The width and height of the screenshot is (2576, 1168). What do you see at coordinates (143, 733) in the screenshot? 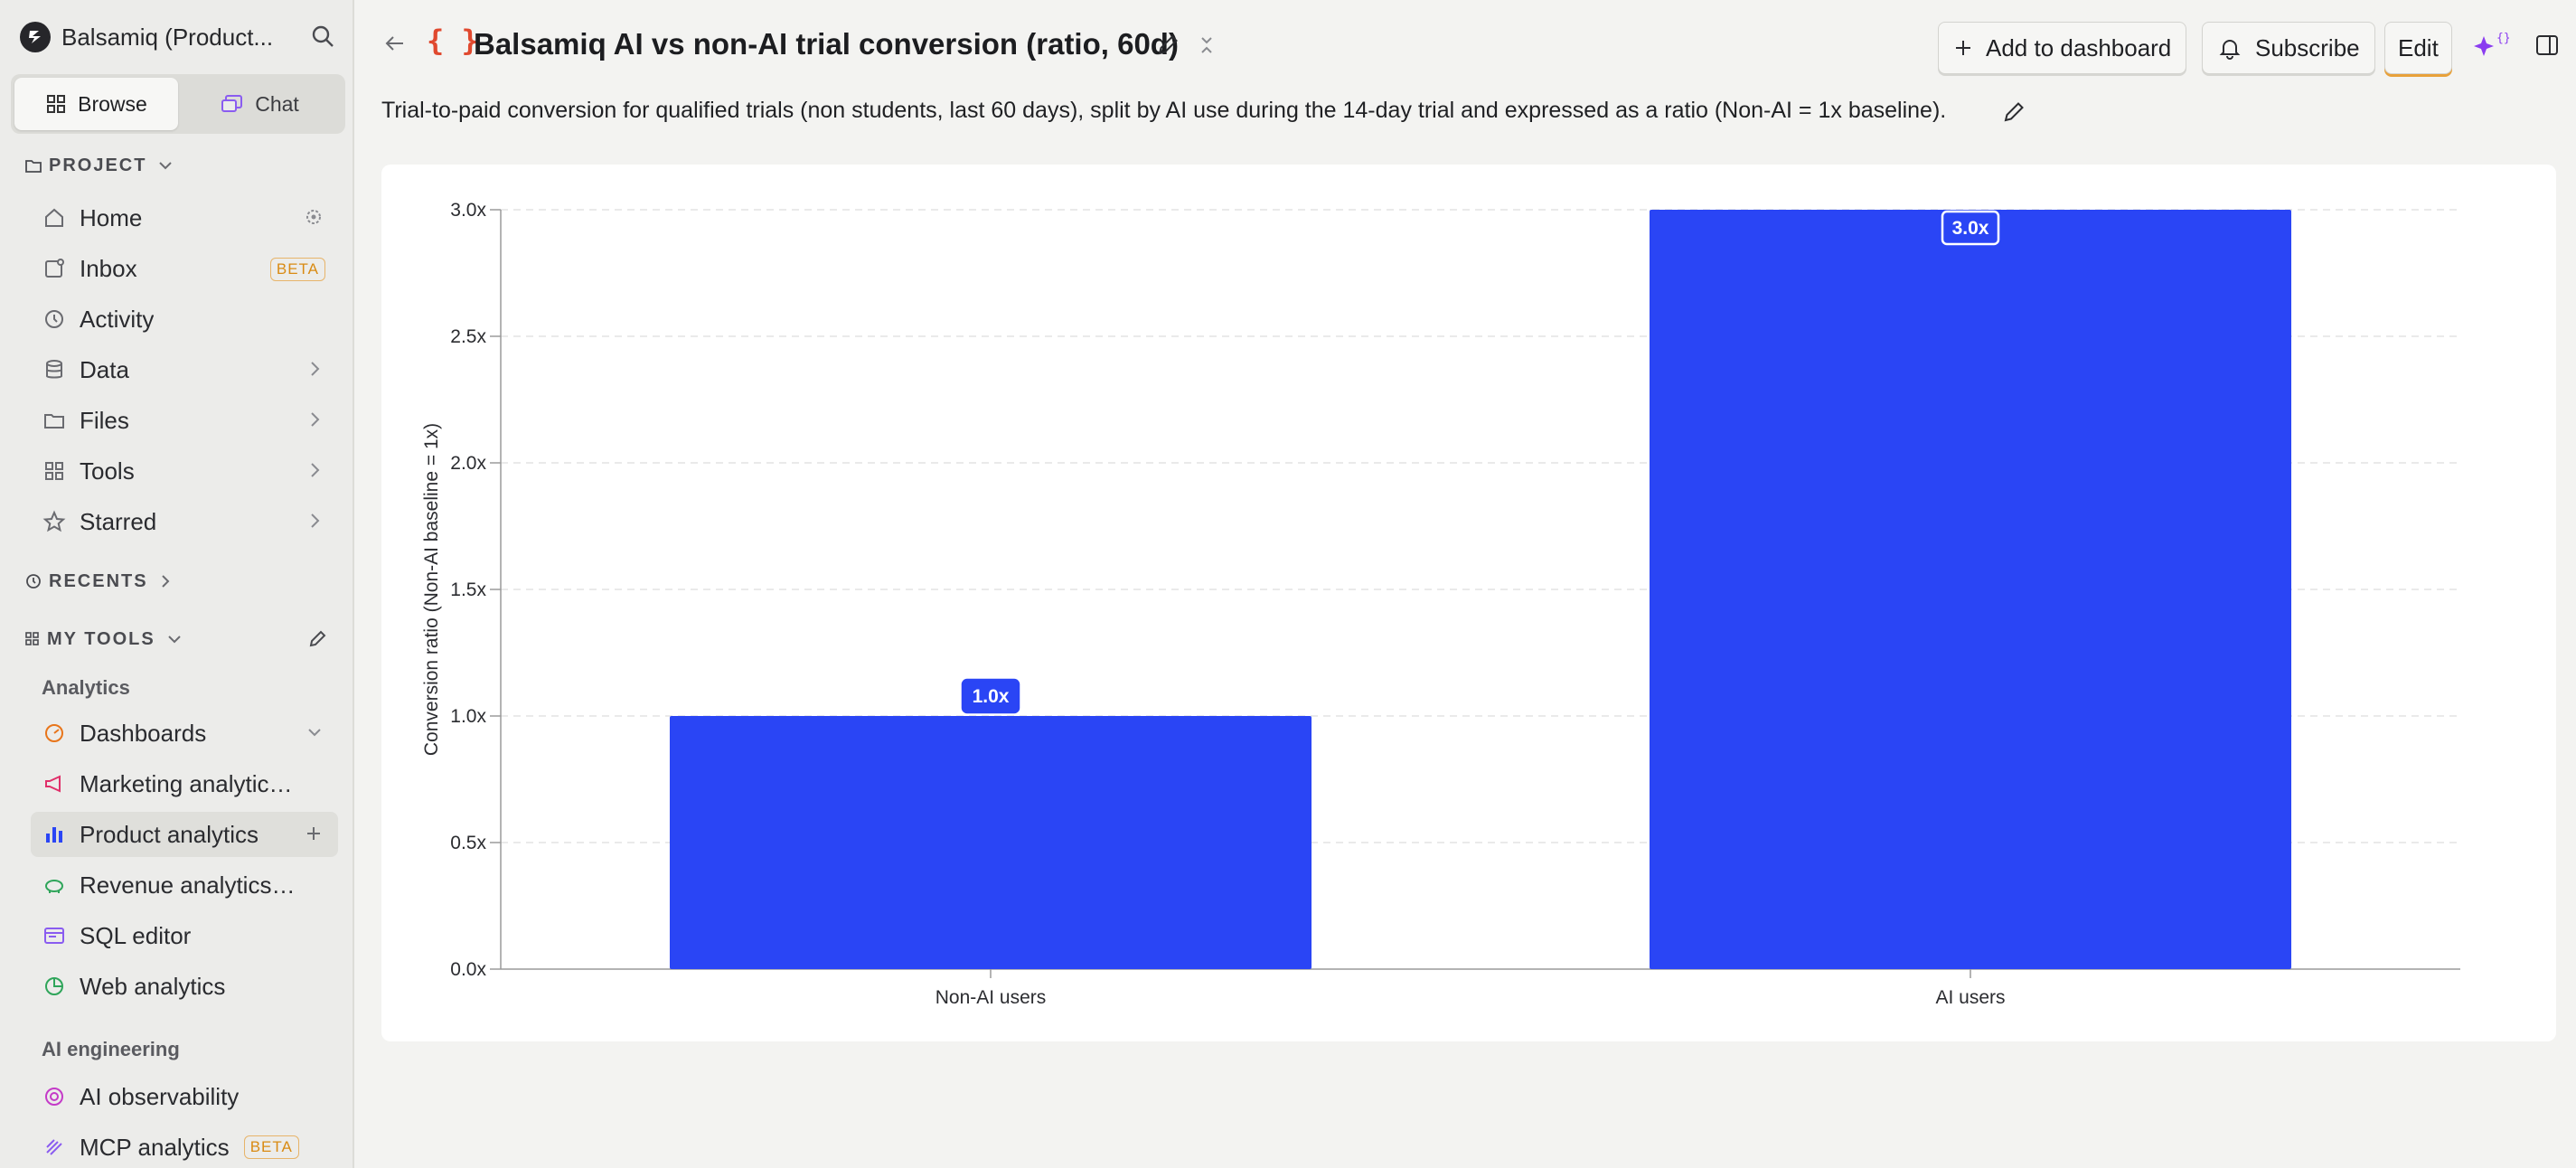
I see `sidebar-item-label: Dashboards` at bounding box center [143, 733].